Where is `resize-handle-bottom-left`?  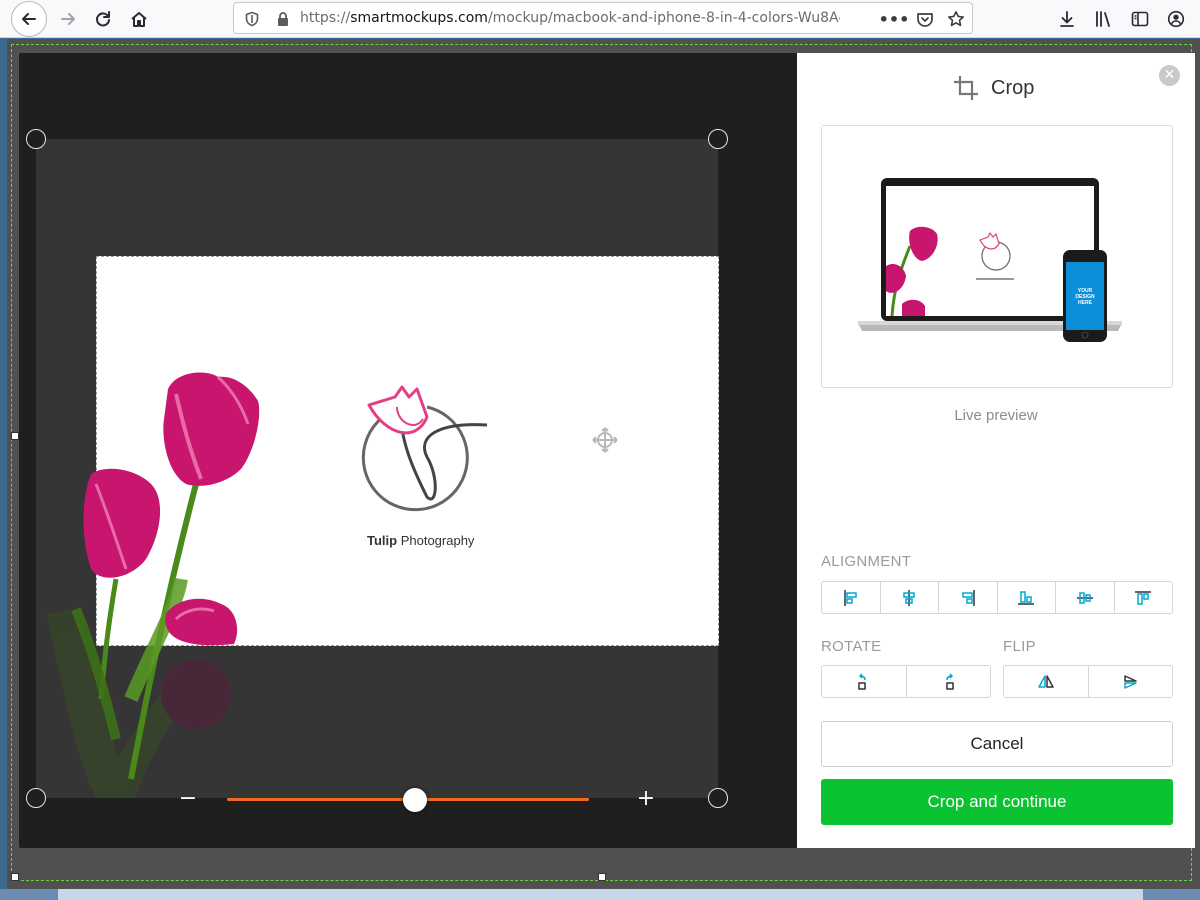
resize-handle-bottom-left is located at coordinates (15, 877).